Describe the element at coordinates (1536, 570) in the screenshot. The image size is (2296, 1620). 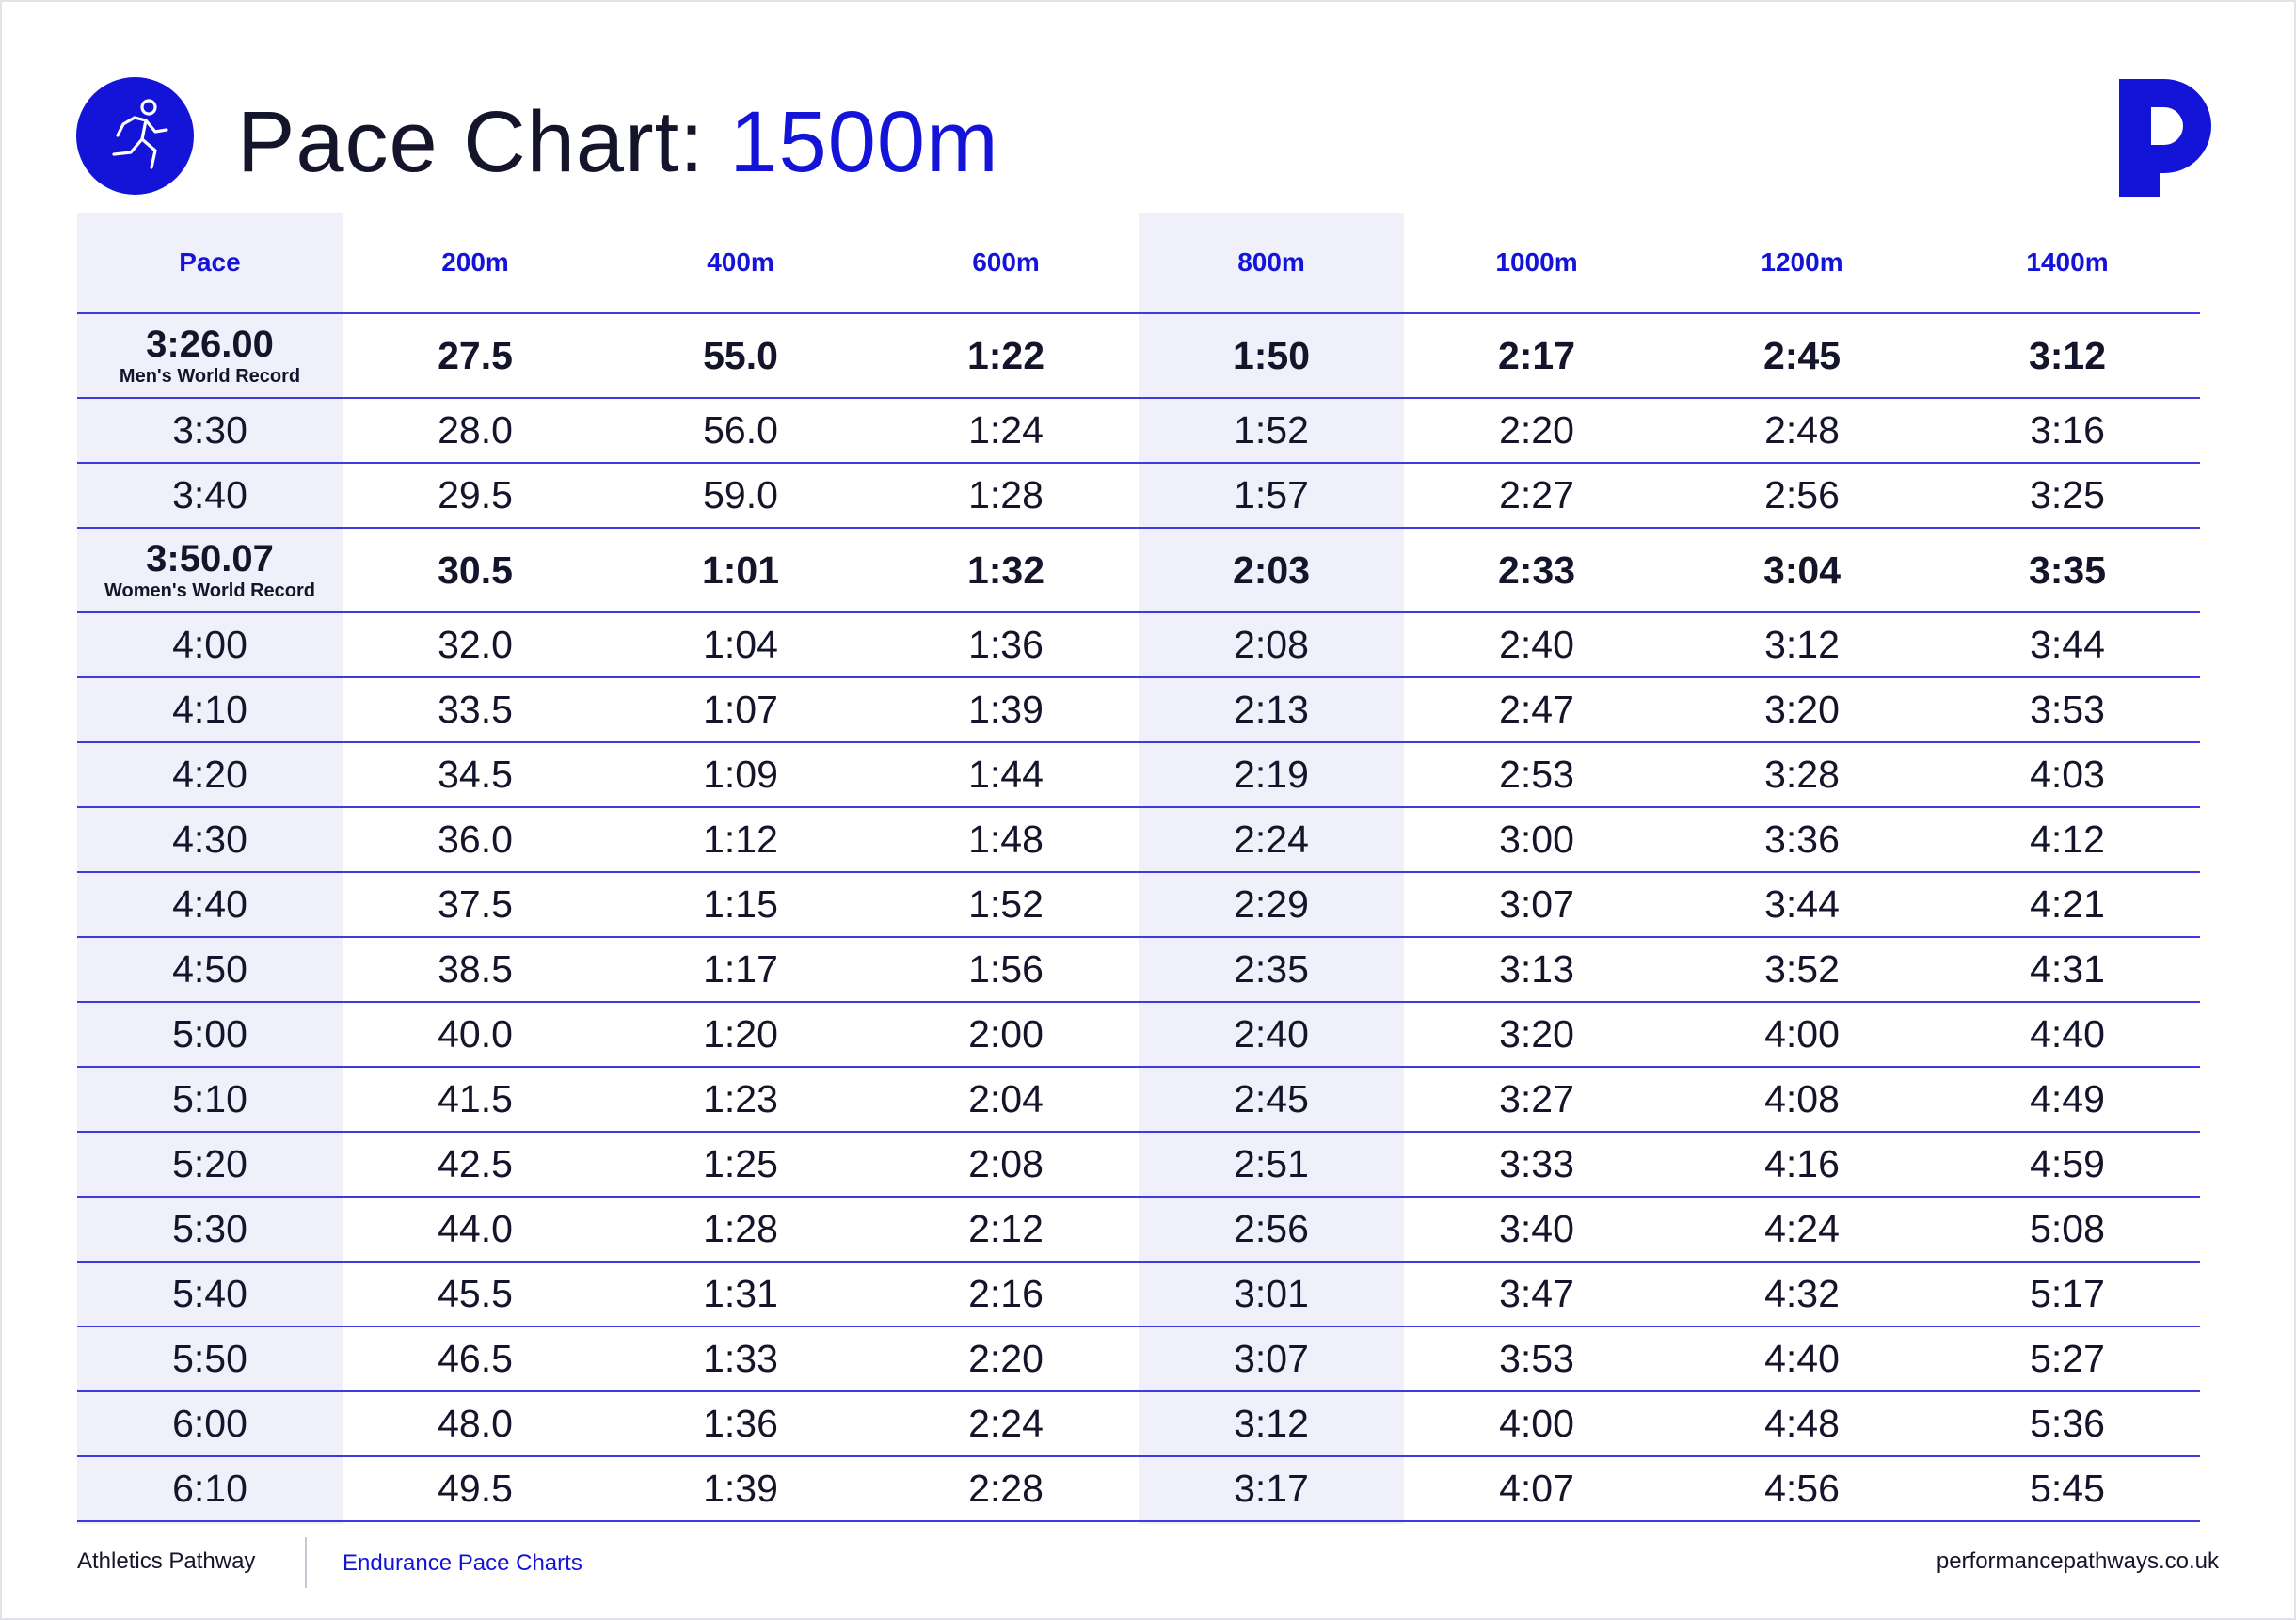
I see `split-cell: 2:33` at that location.